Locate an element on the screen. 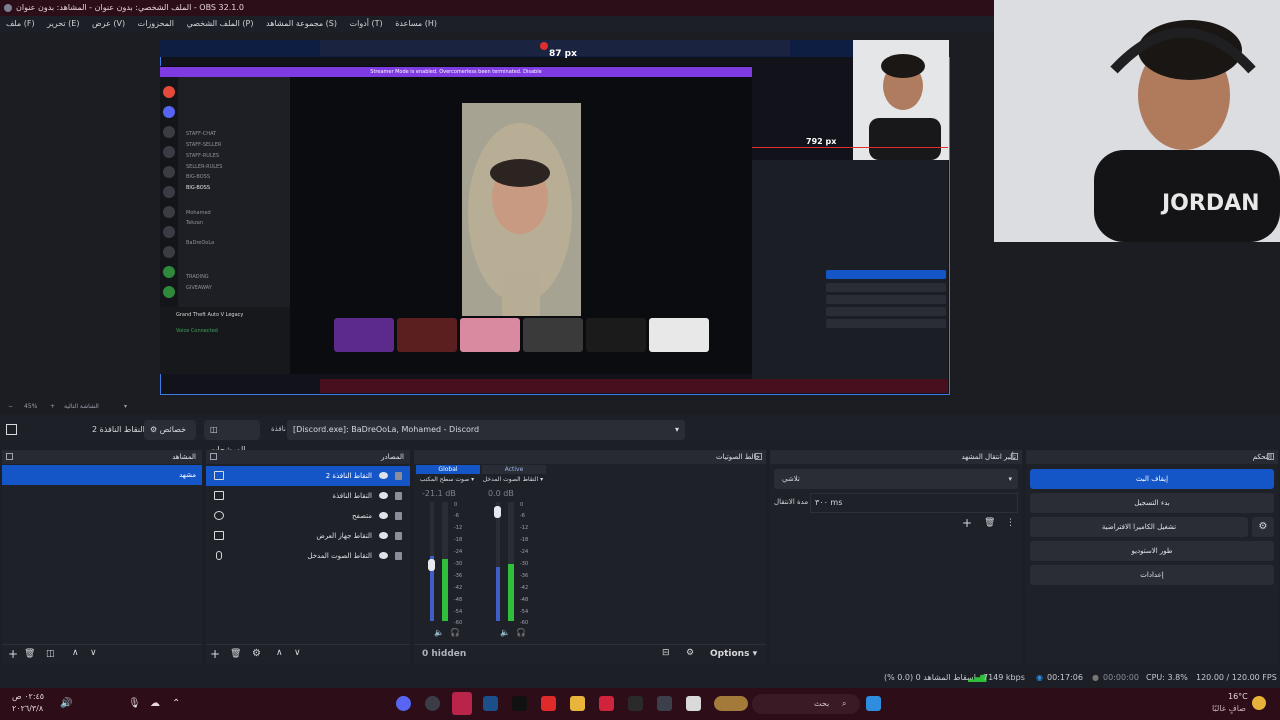 This screenshot has width=1280, height=720. tiktok-live-icon is located at coordinates (462, 703).